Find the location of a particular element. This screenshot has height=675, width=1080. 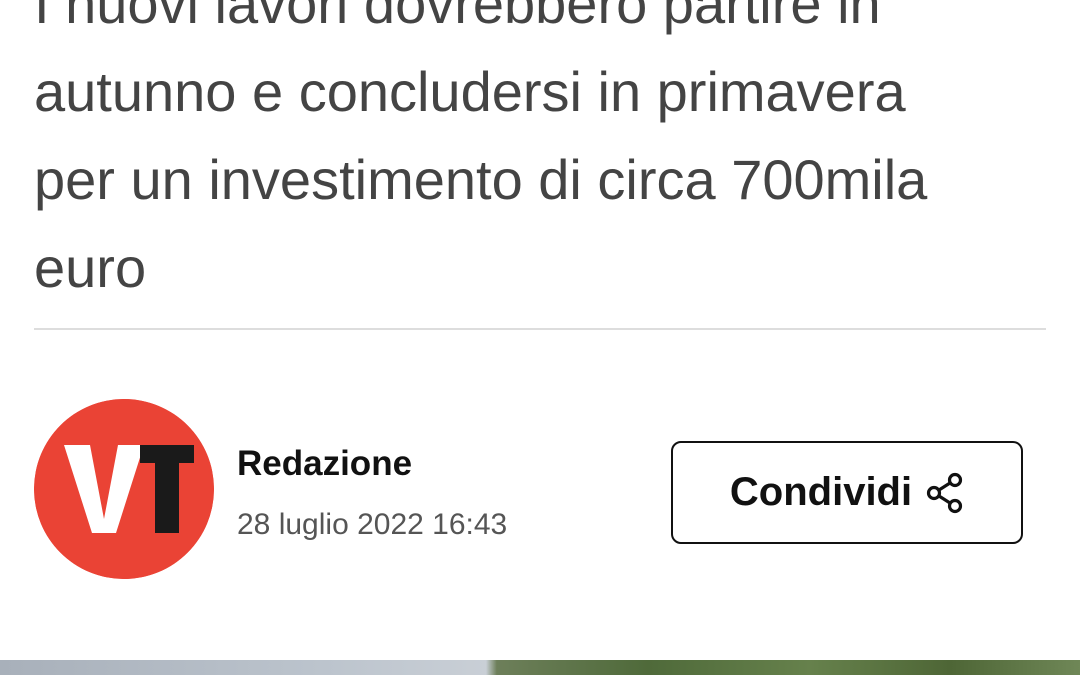

publish-date: 28 luglio 2022 16:43 is located at coordinates (372, 524).